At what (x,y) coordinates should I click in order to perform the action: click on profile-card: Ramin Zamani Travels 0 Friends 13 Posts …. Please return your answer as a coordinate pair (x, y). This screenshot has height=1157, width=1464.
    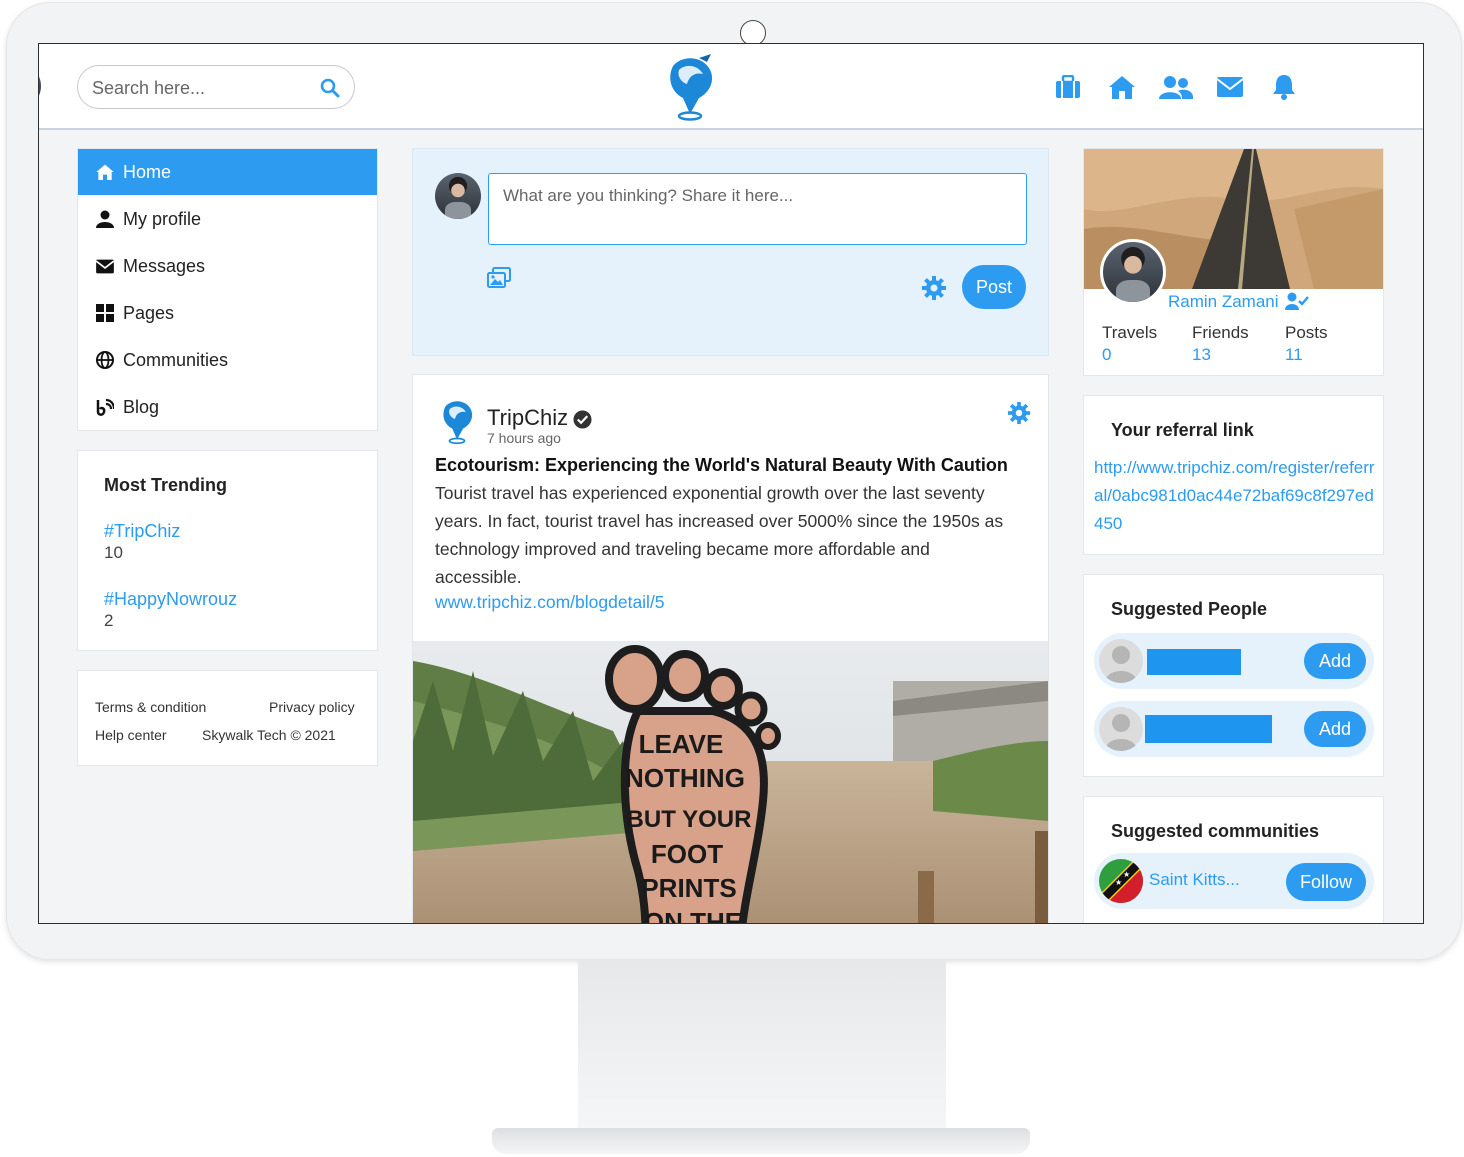
    Looking at the image, I should click on (1233, 262).